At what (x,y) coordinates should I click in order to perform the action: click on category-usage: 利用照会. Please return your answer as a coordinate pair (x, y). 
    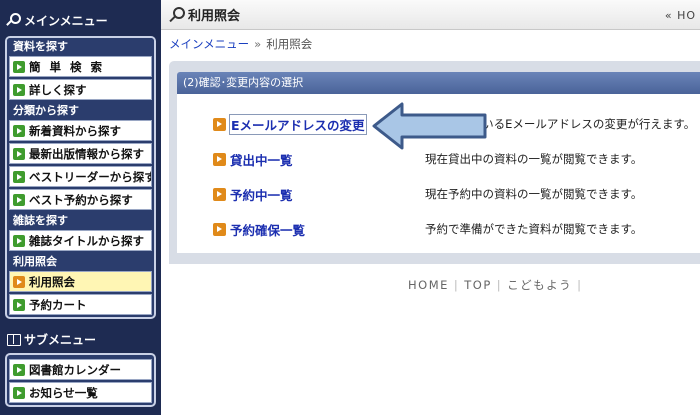
    Looking at the image, I should click on (80, 262).